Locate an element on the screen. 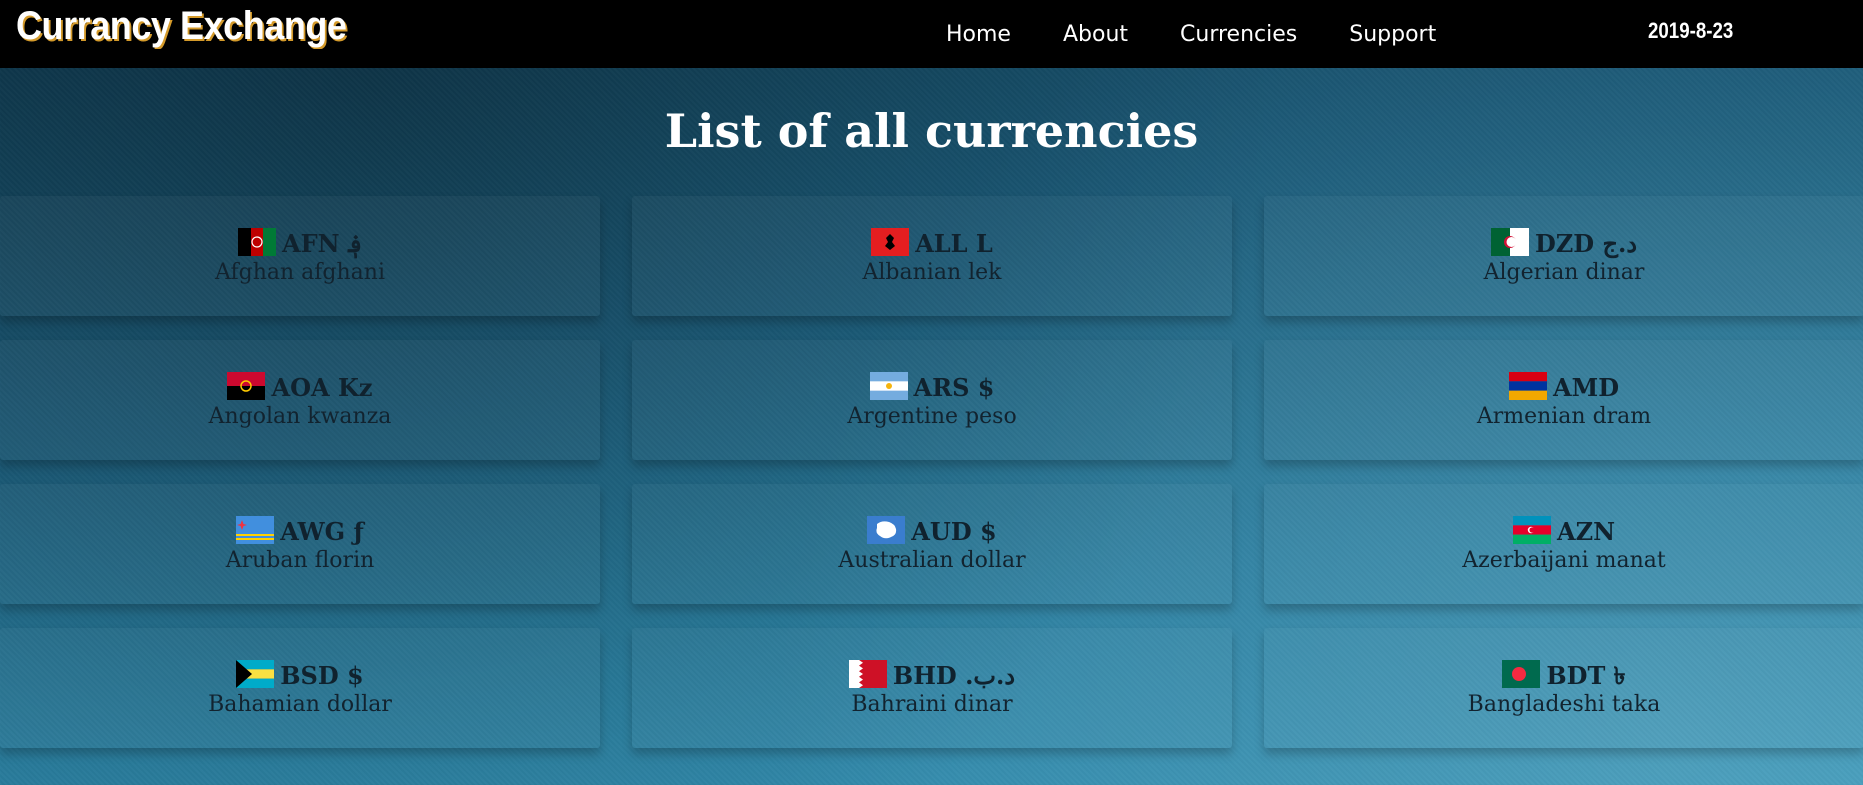 Image resolution: width=1863 pixels, height=785 pixels. currency-card-bdt: BDT ৳ Bangladeshi taka is located at coordinates (1563, 688).